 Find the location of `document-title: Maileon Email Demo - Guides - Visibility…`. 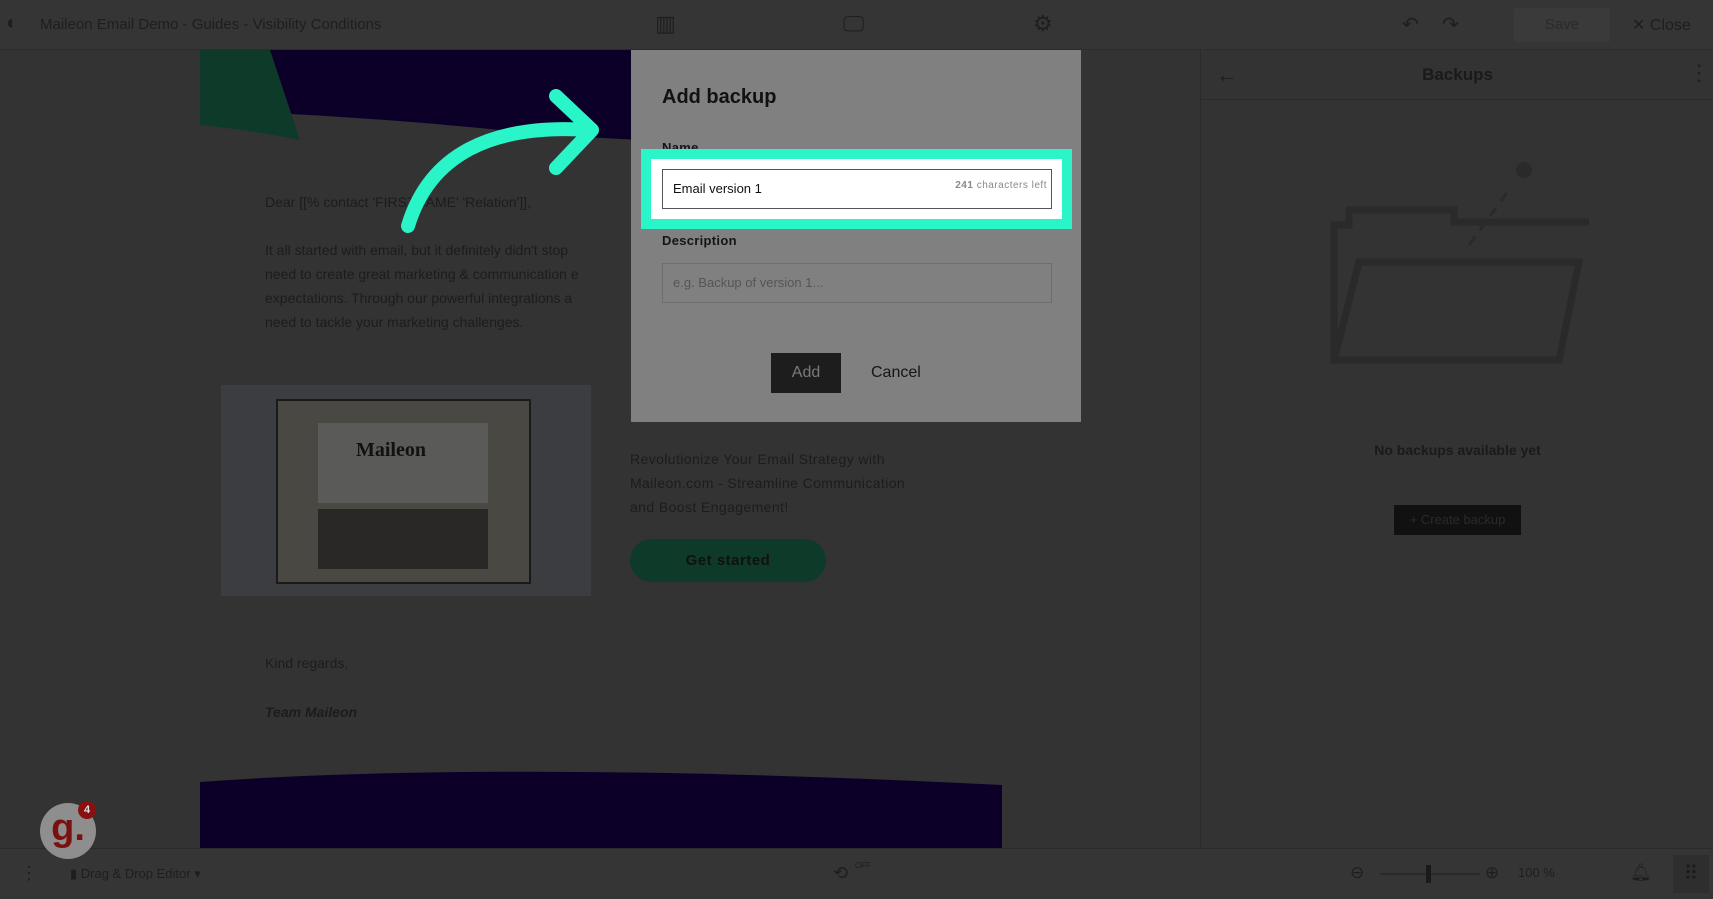

document-title: Maileon Email Demo - Guides - Visibility… is located at coordinates (211, 24).